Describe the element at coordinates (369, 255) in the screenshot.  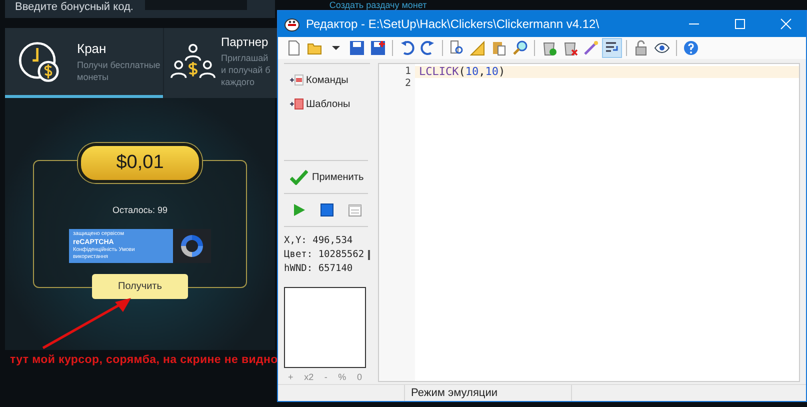
I see `color-swatch` at that location.